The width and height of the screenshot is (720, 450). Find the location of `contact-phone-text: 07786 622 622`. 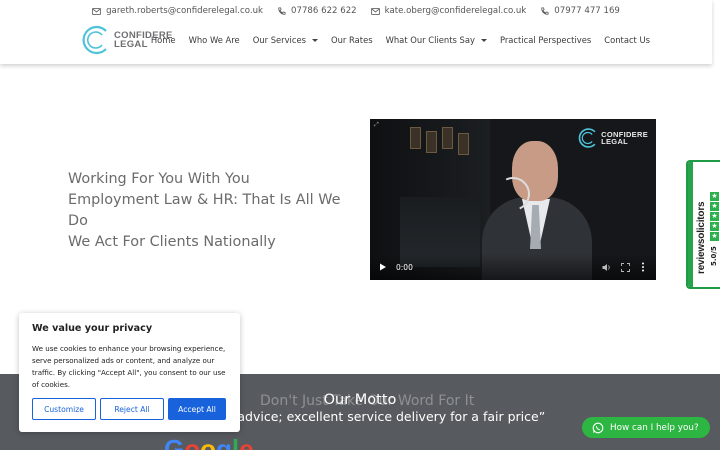

contact-phone-text: 07786 622 622 is located at coordinates (324, 11).